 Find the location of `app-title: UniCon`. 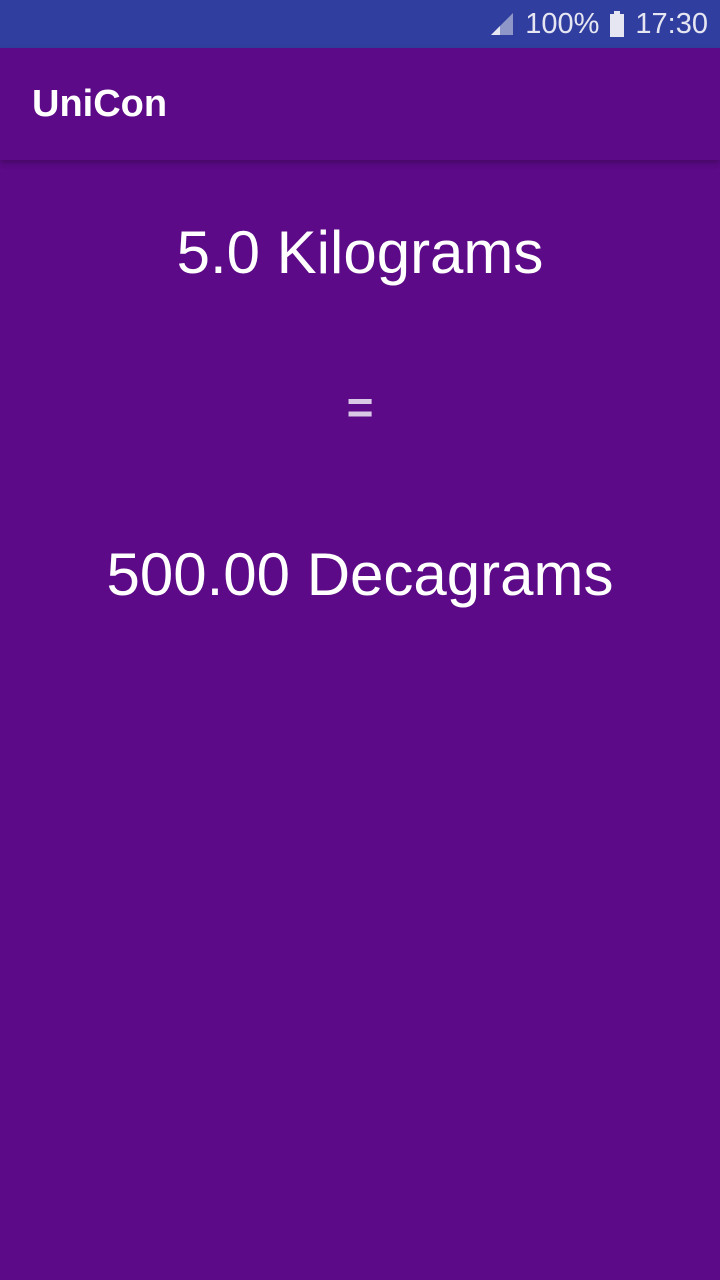

app-title: UniCon is located at coordinates (100, 104).